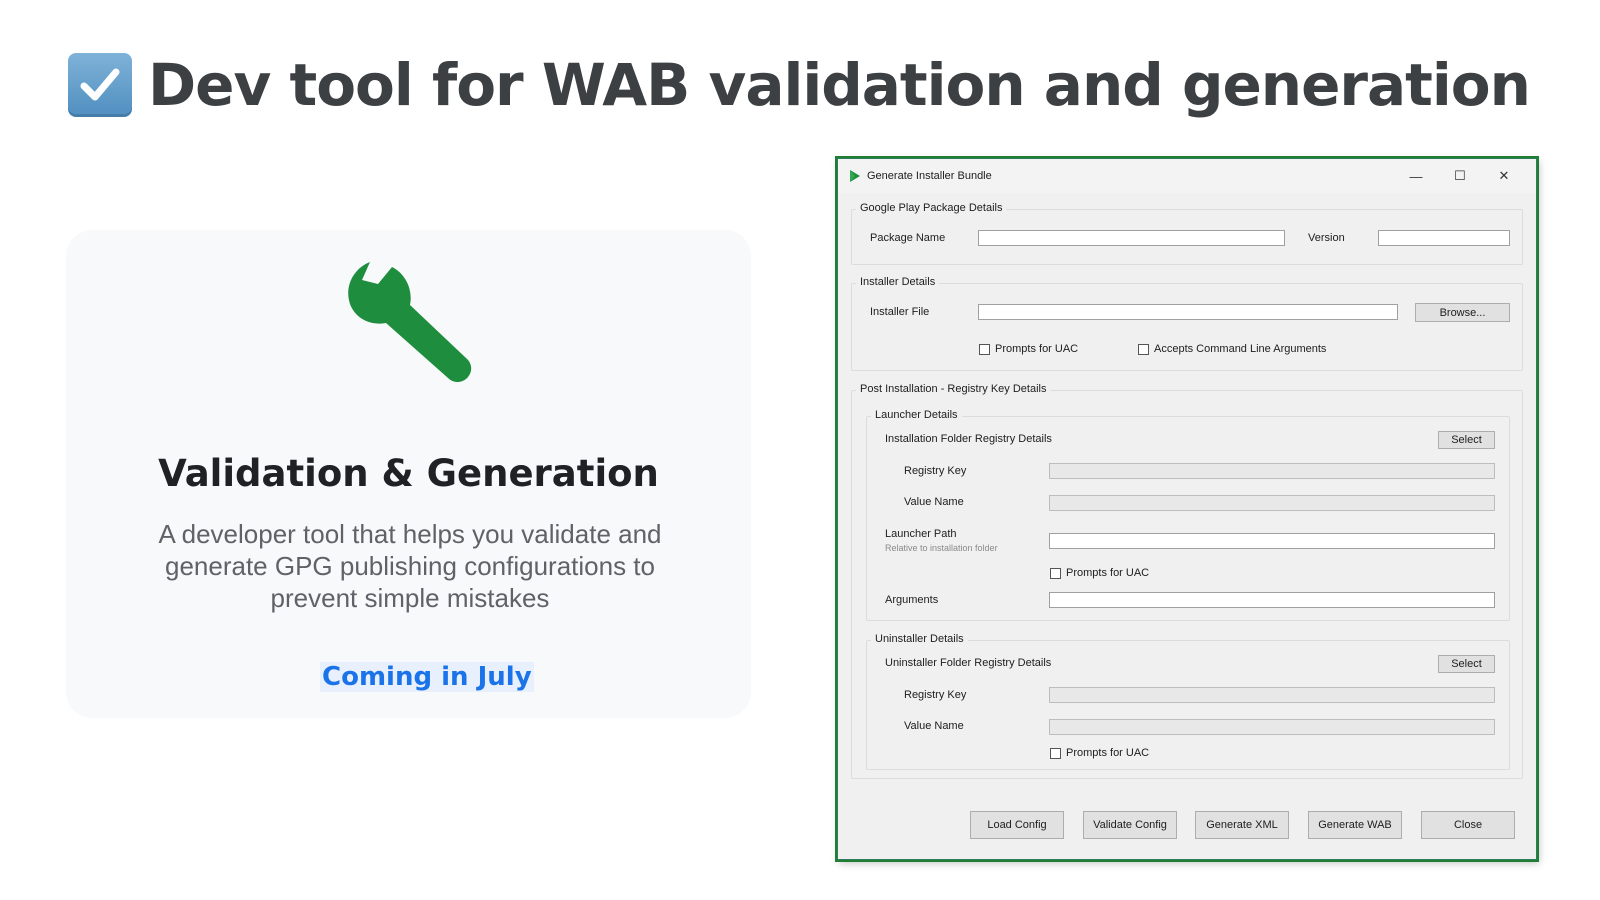  I want to click on launcher-registry-key-label: Registry Key, so click(935, 471).